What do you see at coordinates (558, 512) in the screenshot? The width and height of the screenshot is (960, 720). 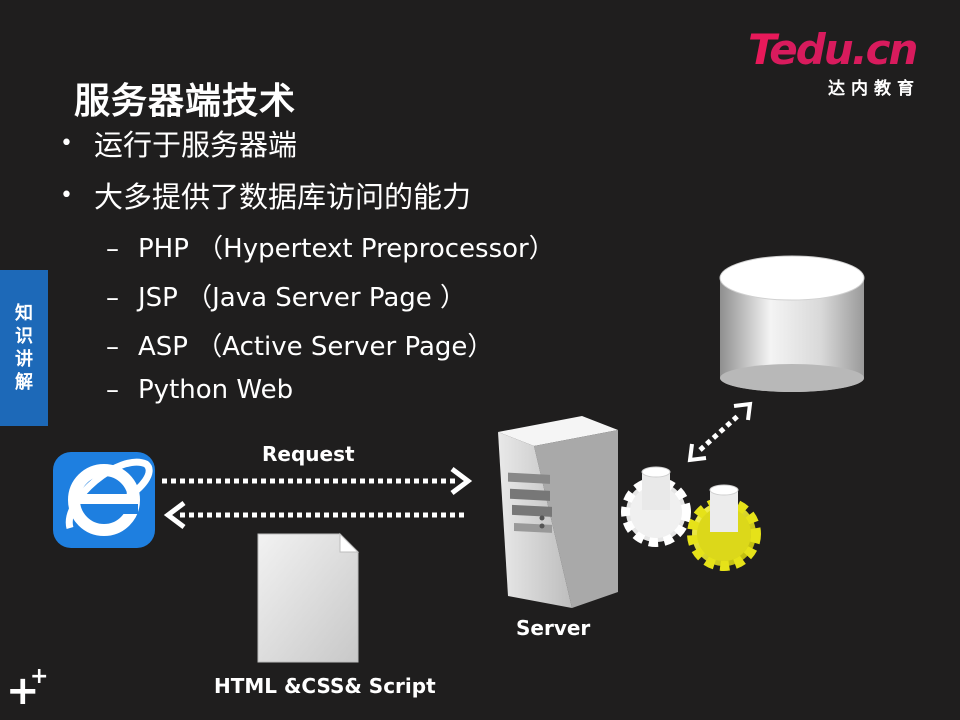 I see `server-tower-icon` at bounding box center [558, 512].